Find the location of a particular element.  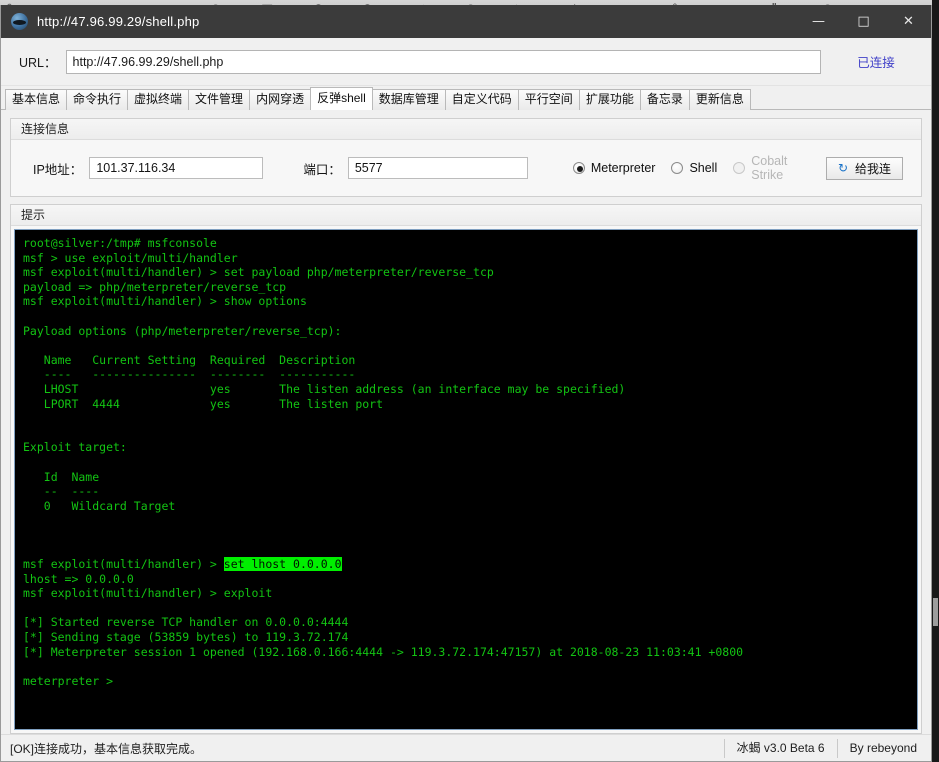

close-button: ✕ is located at coordinates (908, 21).